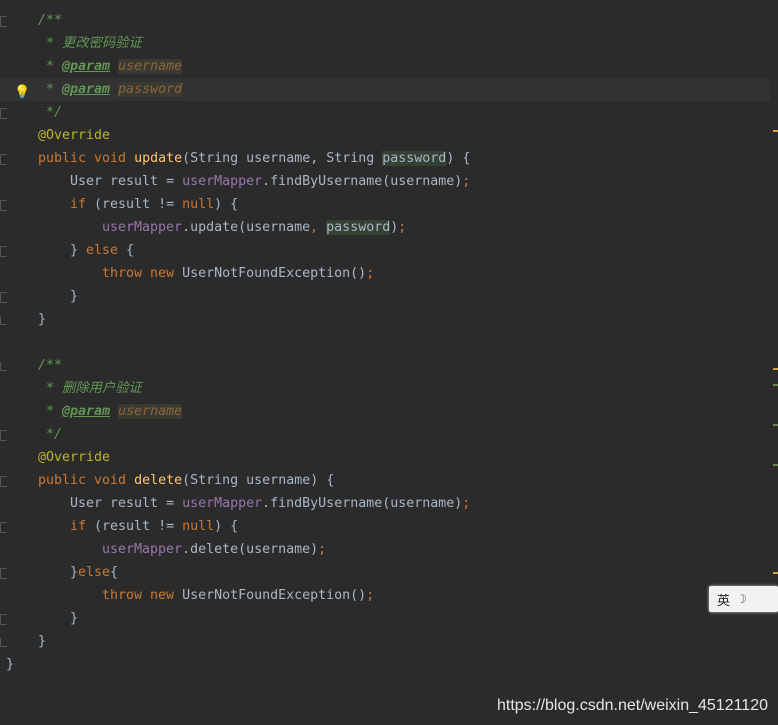 Image resolution: width=778 pixels, height=725 pixels. Describe the element at coordinates (754, 599) in the screenshot. I see `ime-mode` at that location.